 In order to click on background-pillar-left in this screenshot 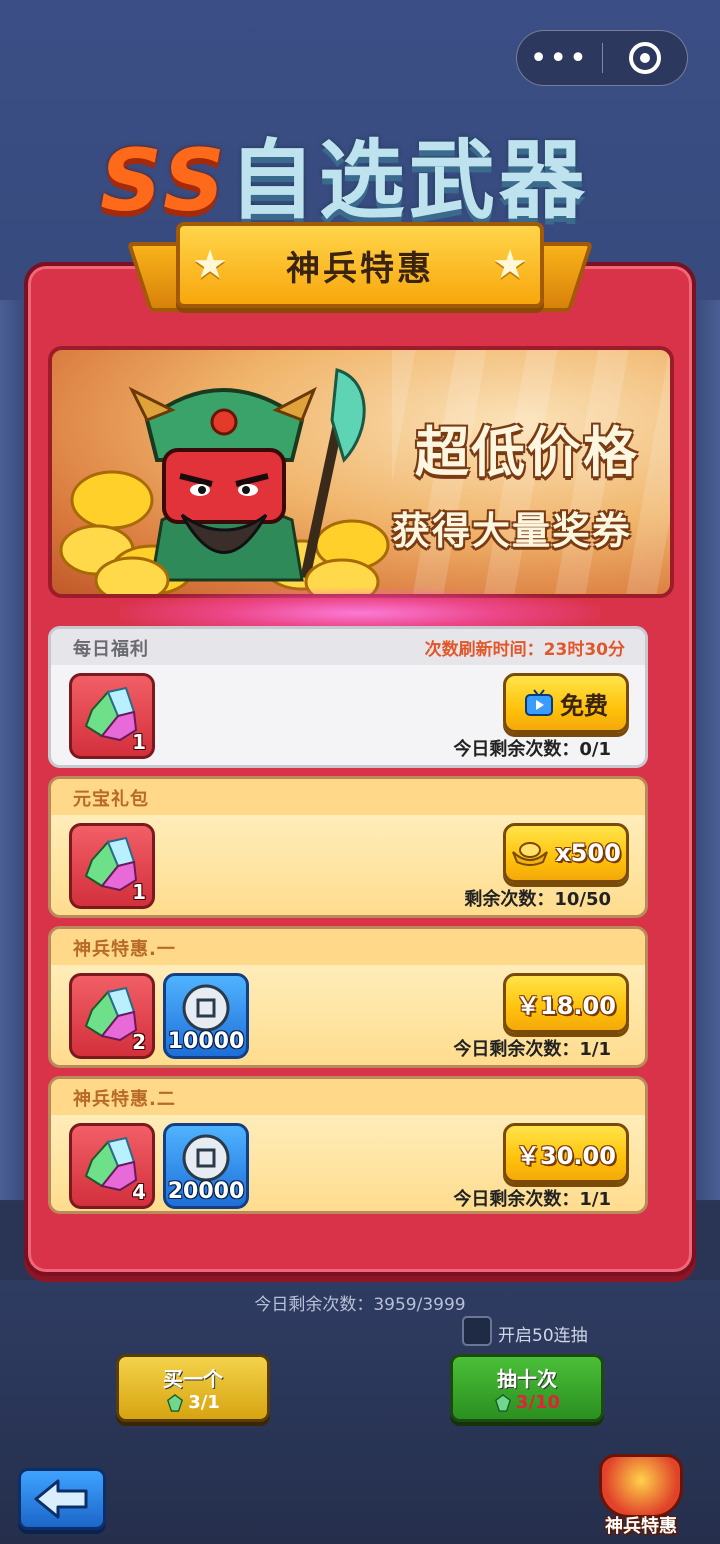, I will do `click(12, 750)`.